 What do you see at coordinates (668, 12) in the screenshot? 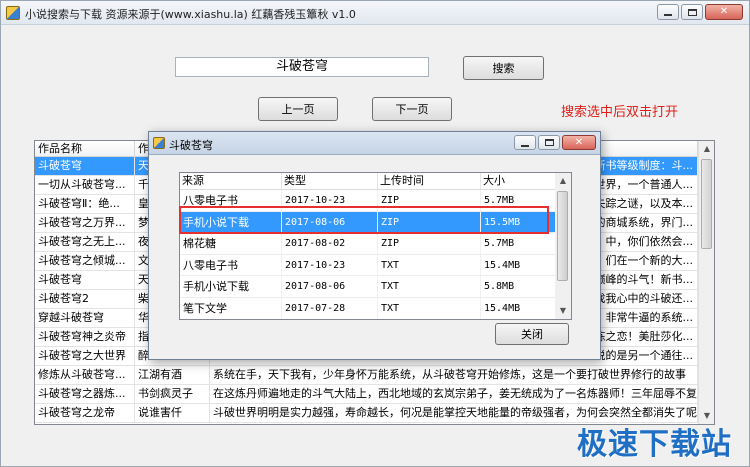
I see `minimize-button` at bounding box center [668, 12].